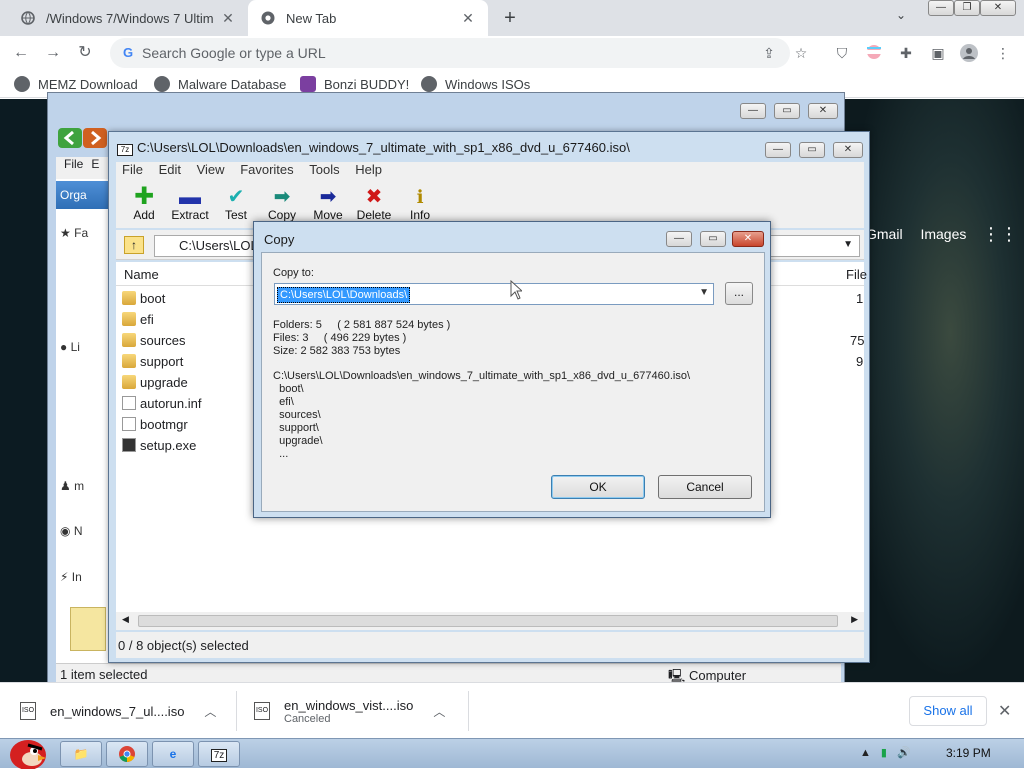 This screenshot has height=771, width=1024. What do you see at coordinates (769, 53) in the screenshot?
I see `share-icon: ⇪` at bounding box center [769, 53].